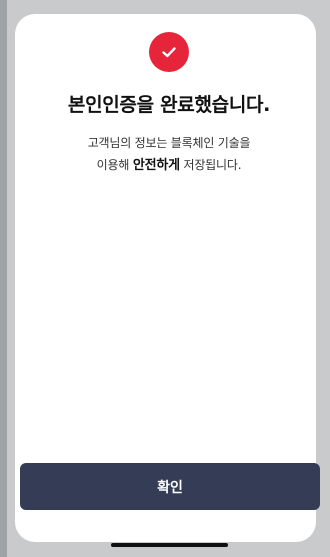 The image size is (330, 557). Describe the element at coordinates (212, 165) in the screenshot. I see `description-suffix: 저장됩니다.` at that location.